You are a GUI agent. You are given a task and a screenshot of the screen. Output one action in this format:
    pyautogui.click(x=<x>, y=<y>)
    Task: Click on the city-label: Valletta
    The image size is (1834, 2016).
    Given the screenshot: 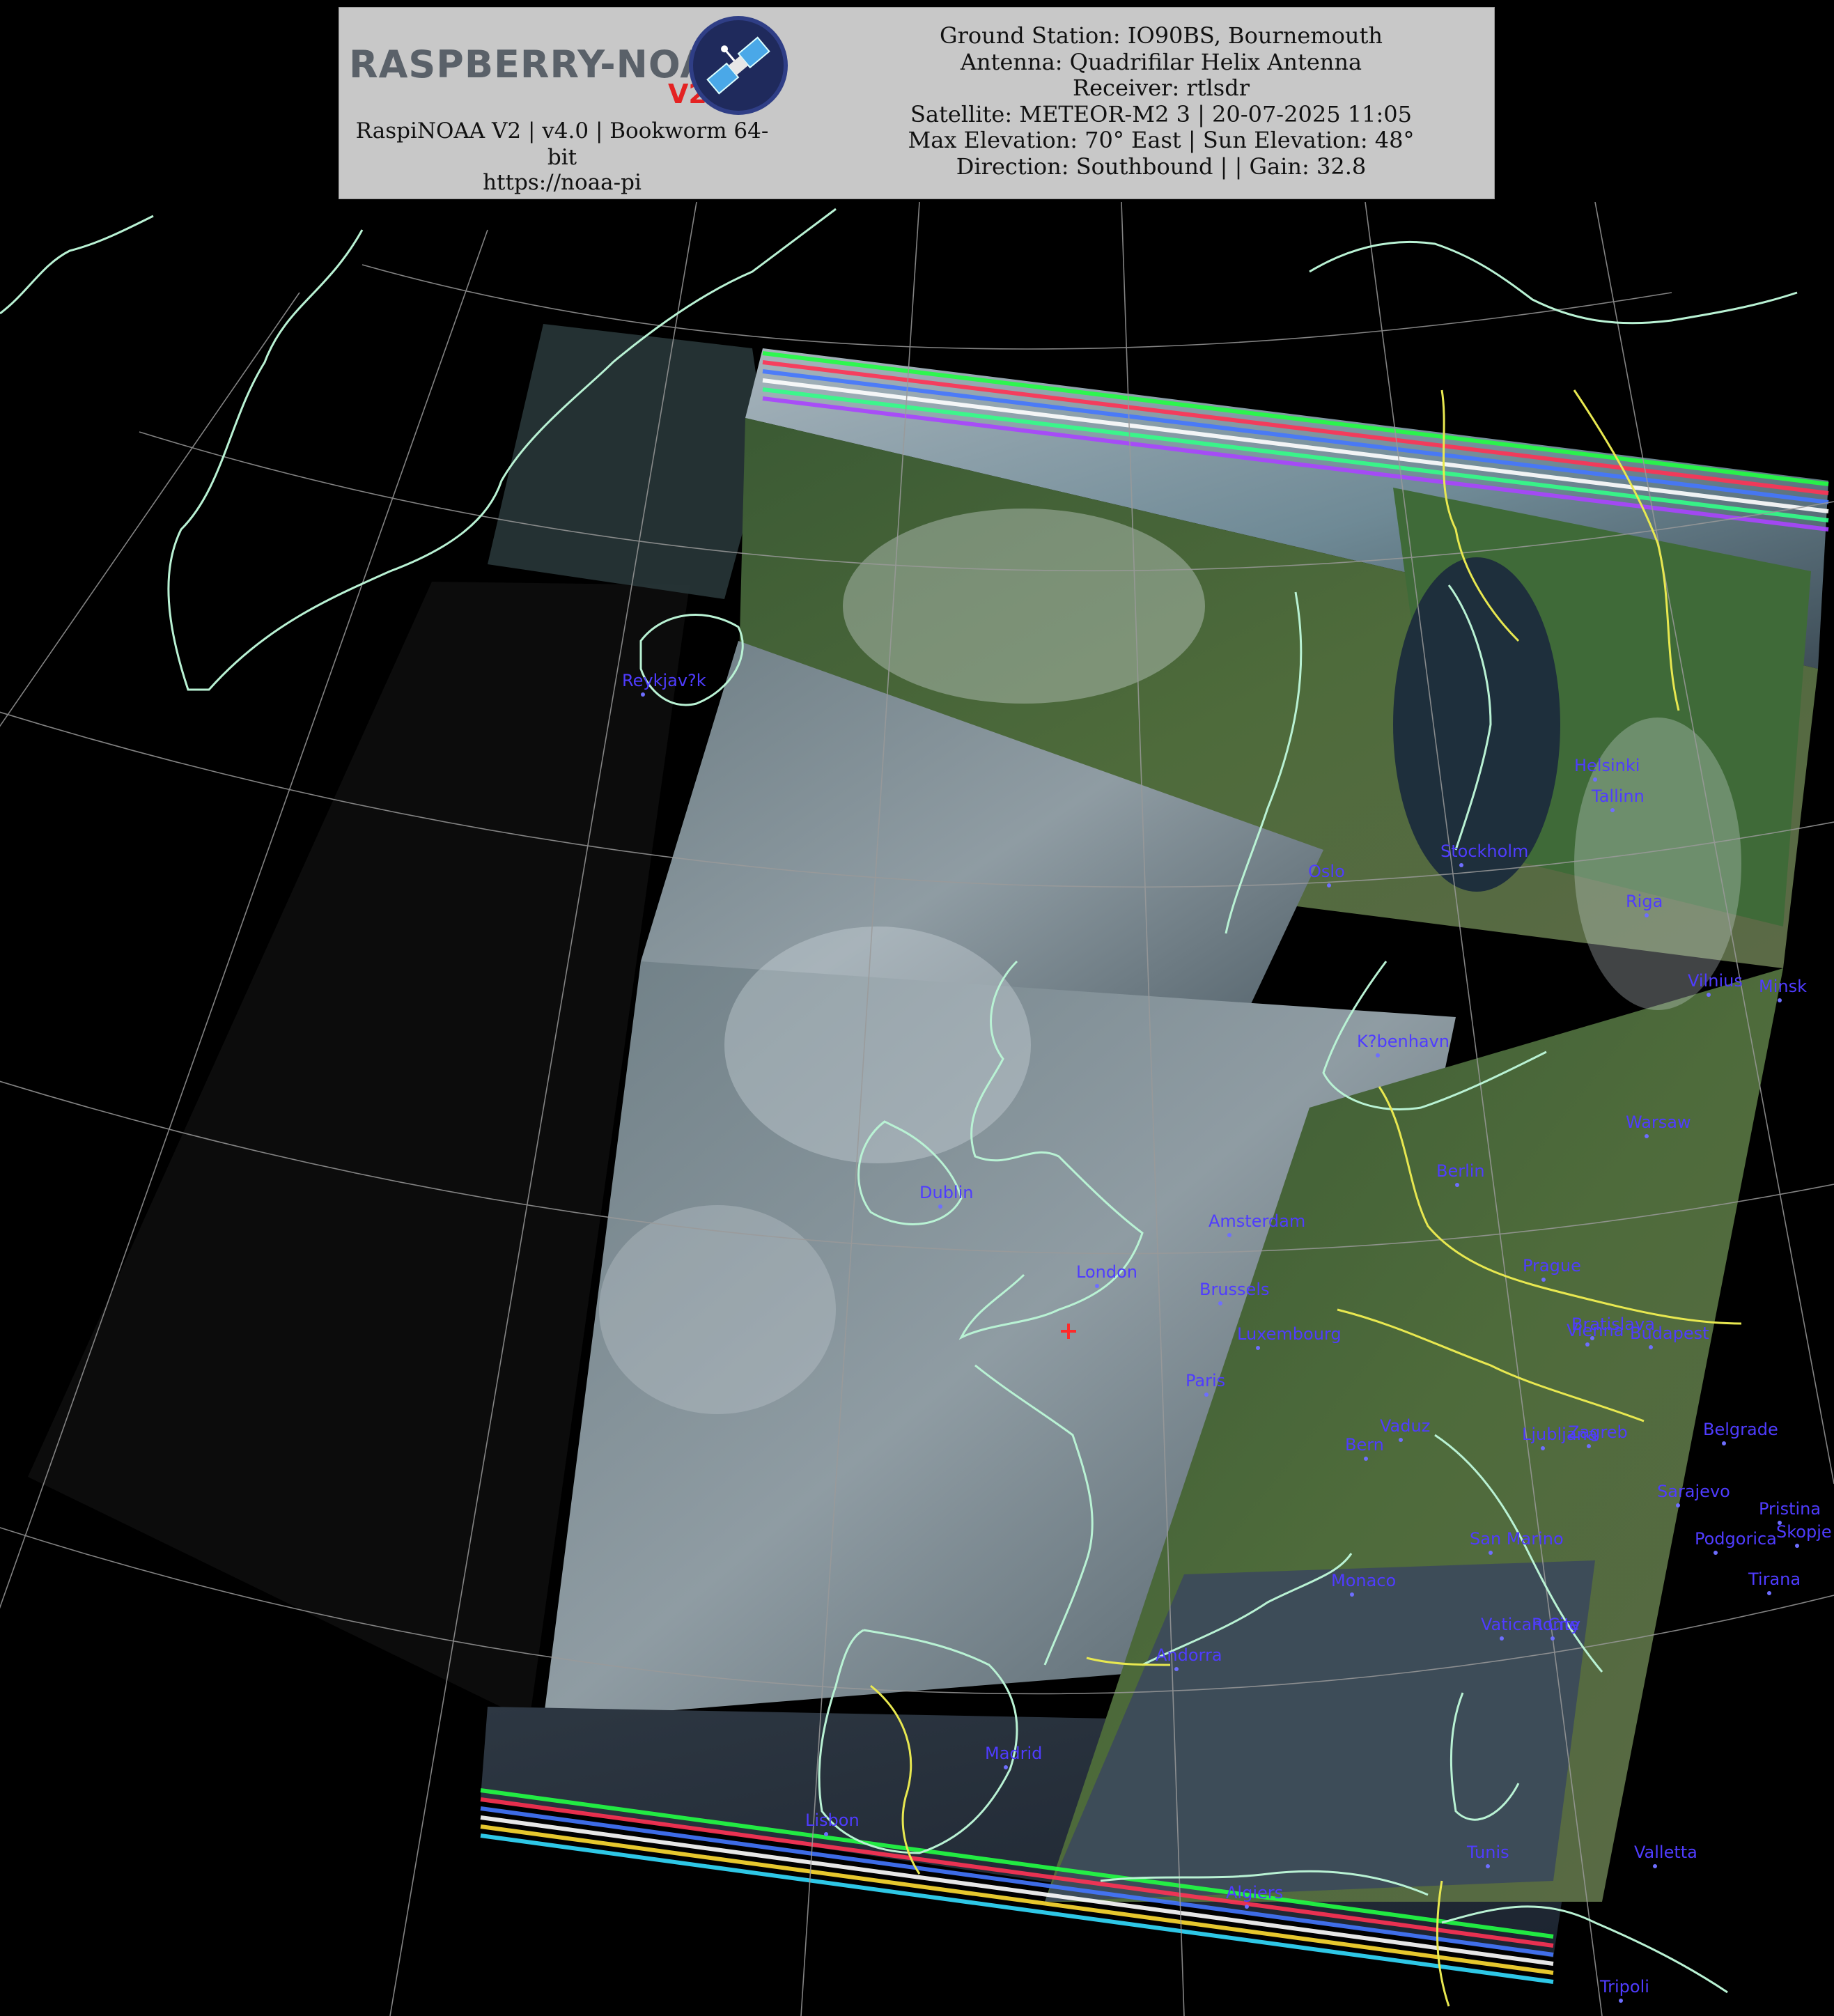 What is the action you would take?
    pyautogui.click(x=1665, y=1852)
    